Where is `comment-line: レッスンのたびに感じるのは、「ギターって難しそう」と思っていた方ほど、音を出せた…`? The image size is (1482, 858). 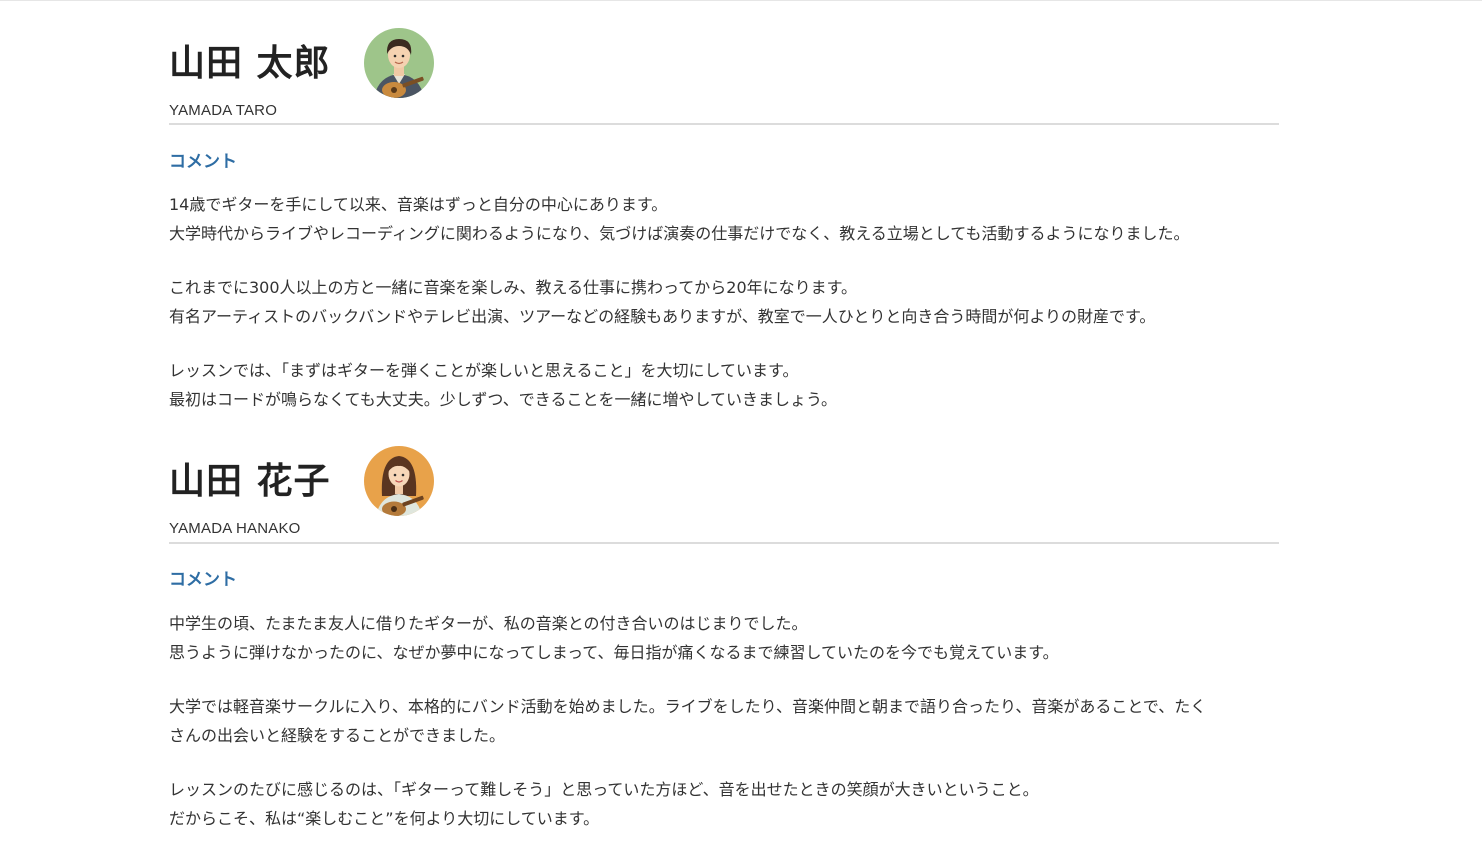 comment-line: レッスンのたびに感じるのは、「ギターって難しそう」と思っていた方ほど、音を出せた… is located at coordinates (604, 789).